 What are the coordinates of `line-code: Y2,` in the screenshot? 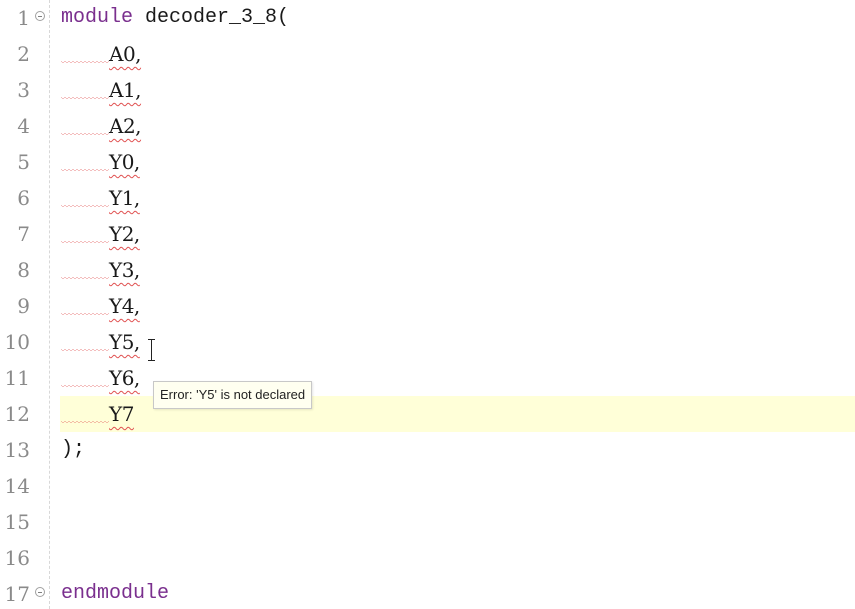 It's located at (100, 234).